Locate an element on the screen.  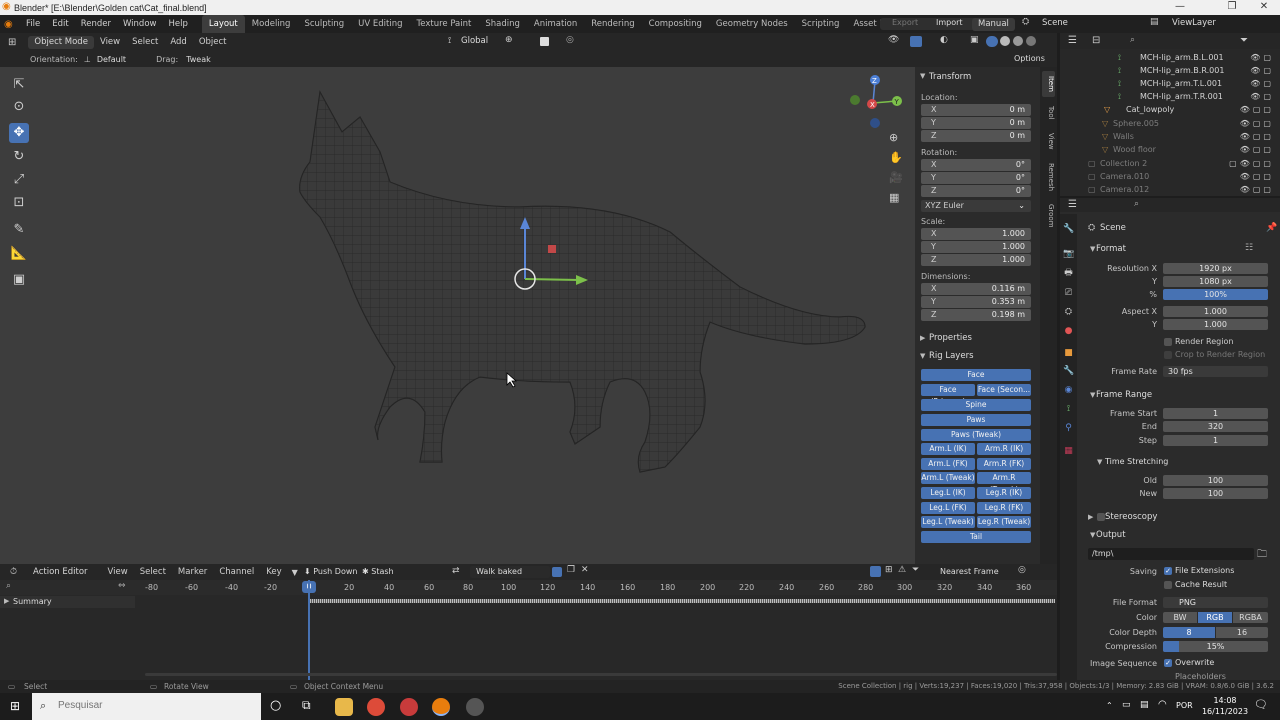
rotation-mode-selector: XYZ Euler ⌄ is located at coordinates (976, 206).